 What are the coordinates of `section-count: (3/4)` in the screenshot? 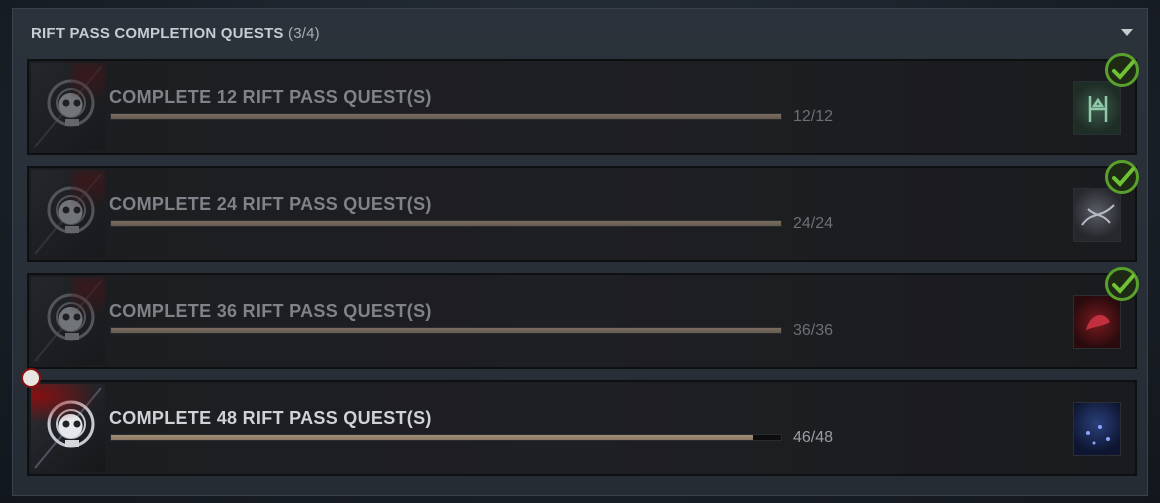 It's located at (304, 33).